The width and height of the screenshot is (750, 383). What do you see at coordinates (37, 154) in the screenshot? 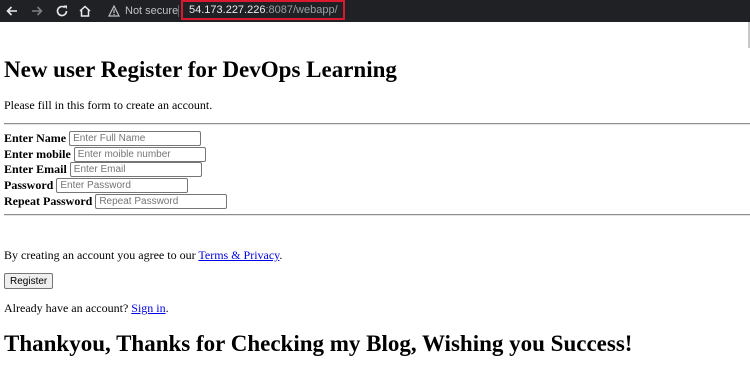
I see `mobile-label: Enter mobile` at bounding box center [37, 154].